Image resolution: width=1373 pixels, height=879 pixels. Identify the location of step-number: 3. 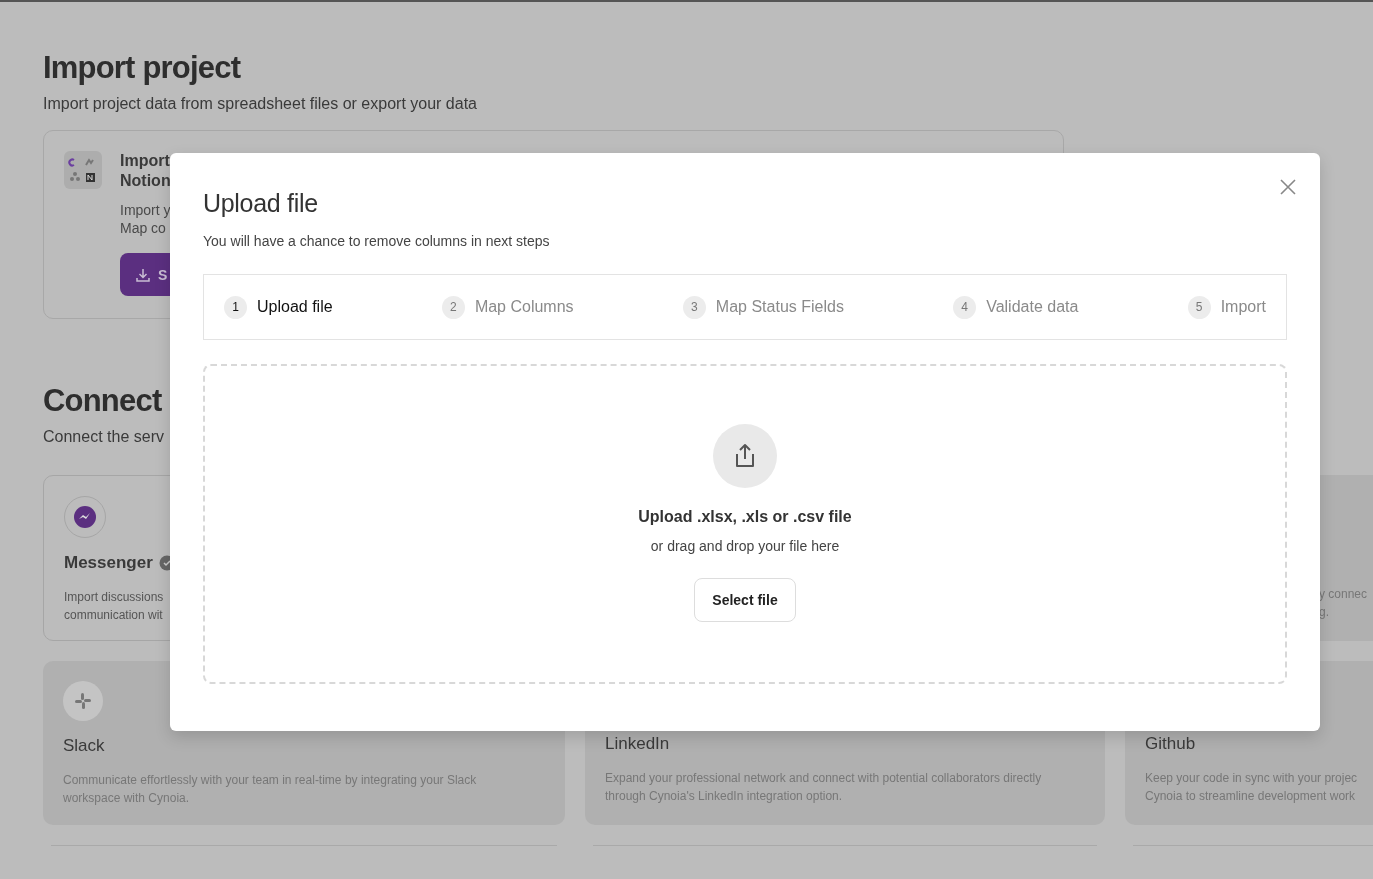
(694, 307).